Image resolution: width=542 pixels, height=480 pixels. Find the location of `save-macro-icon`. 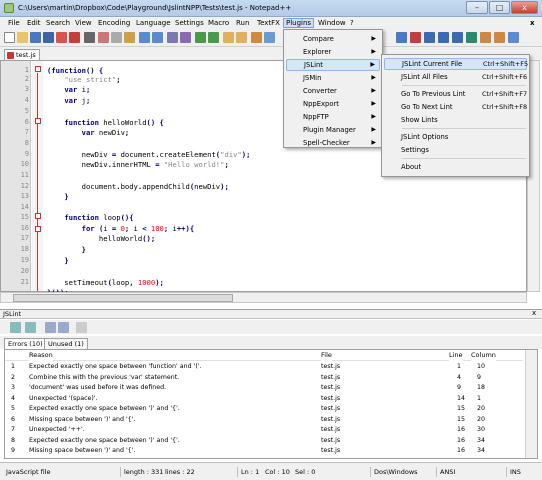

save-macro-icon is located at coordinates (457, 37).